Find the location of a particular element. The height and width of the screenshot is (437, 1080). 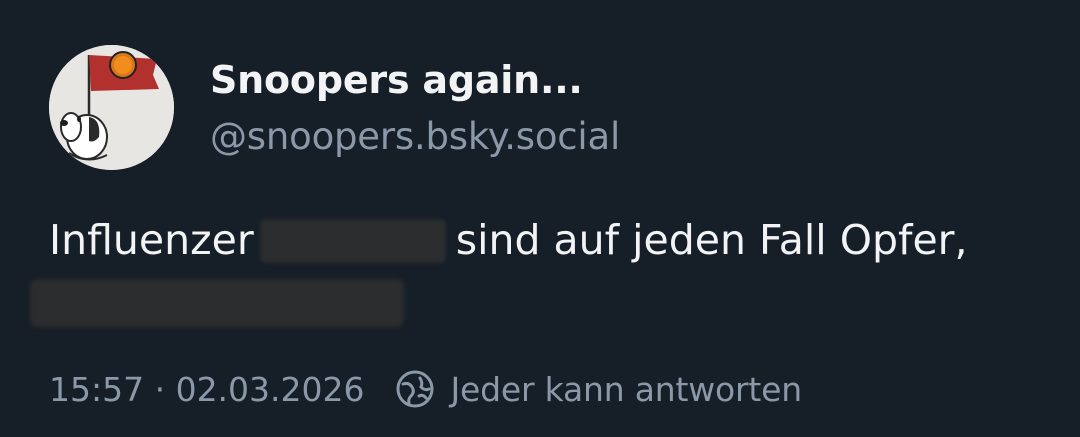

post-text: Influenzer sind auf jeden Fall Opfer, is located at coordinates (508, 240).